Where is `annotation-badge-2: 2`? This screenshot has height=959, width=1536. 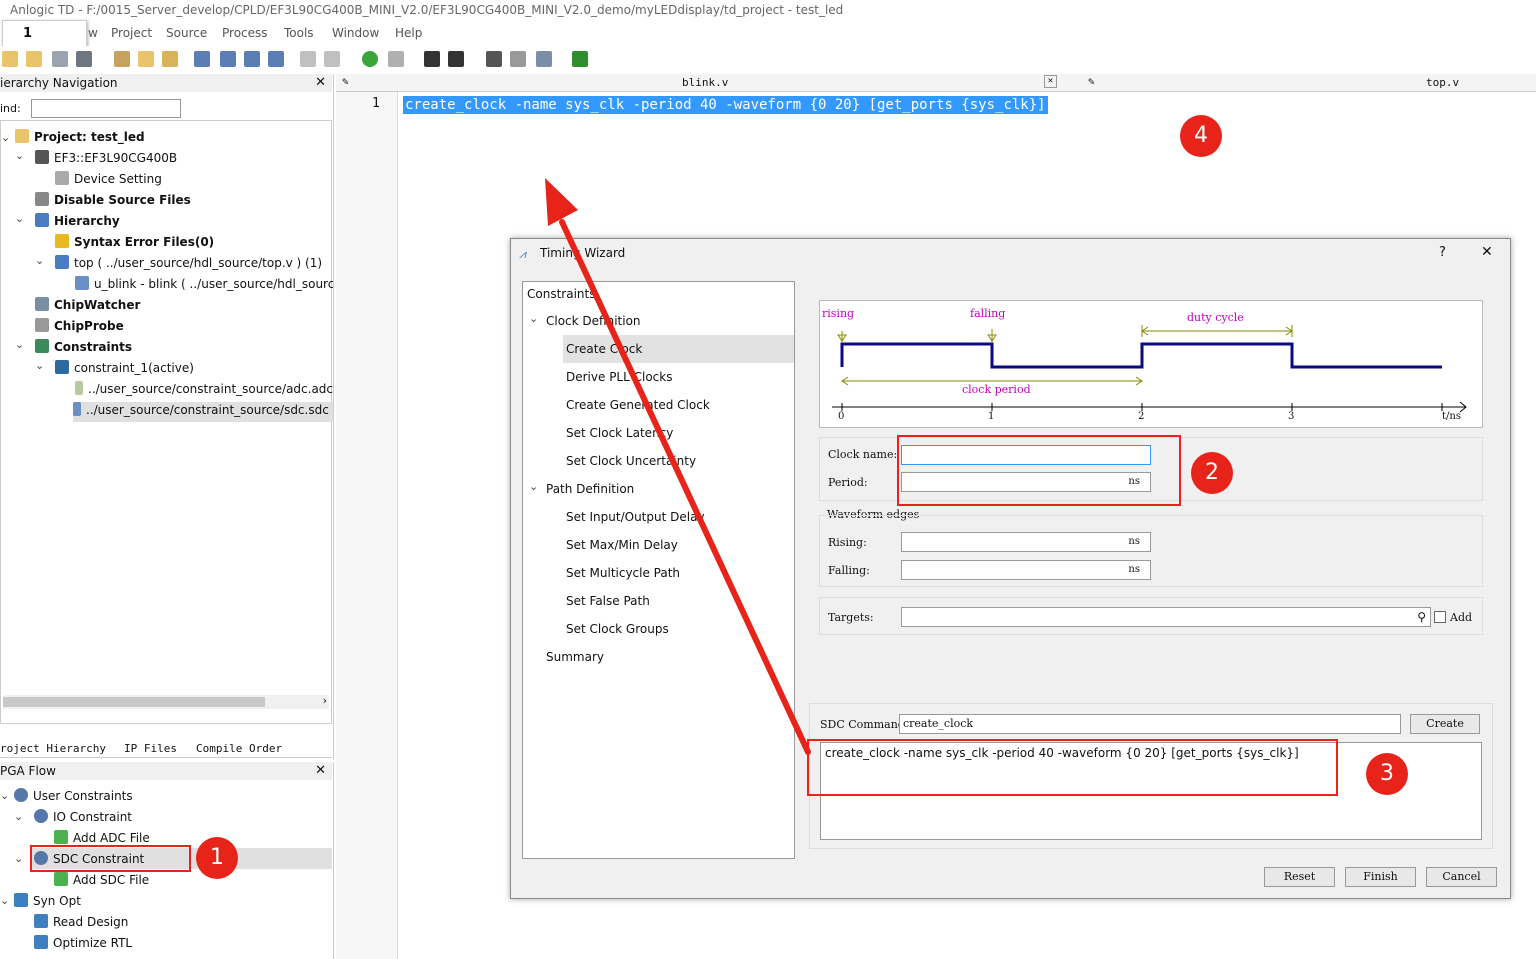
annotation-badge-2: 2 is located at coordinates (1212, 473).